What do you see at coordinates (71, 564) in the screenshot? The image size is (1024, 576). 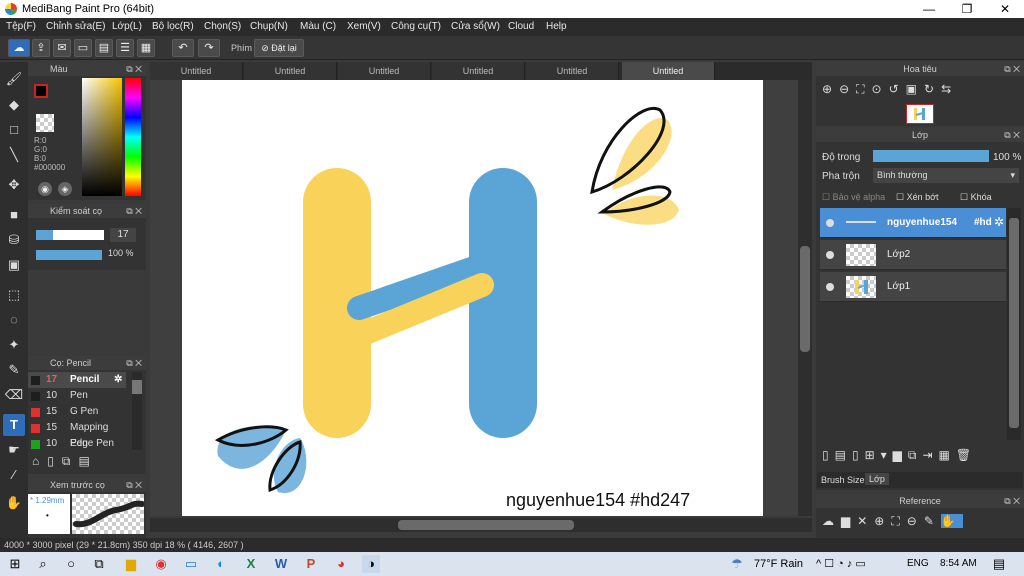 I see `cortana-icon: ○` at bounding box center [71, 564].